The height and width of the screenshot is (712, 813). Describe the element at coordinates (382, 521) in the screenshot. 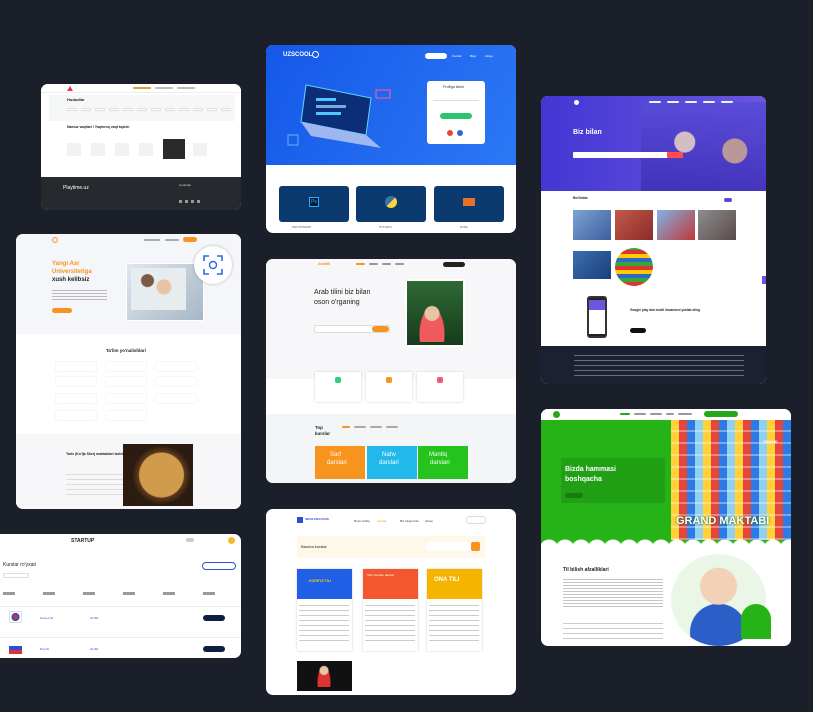

I see `nav-link-active: Kurslar` at that location.